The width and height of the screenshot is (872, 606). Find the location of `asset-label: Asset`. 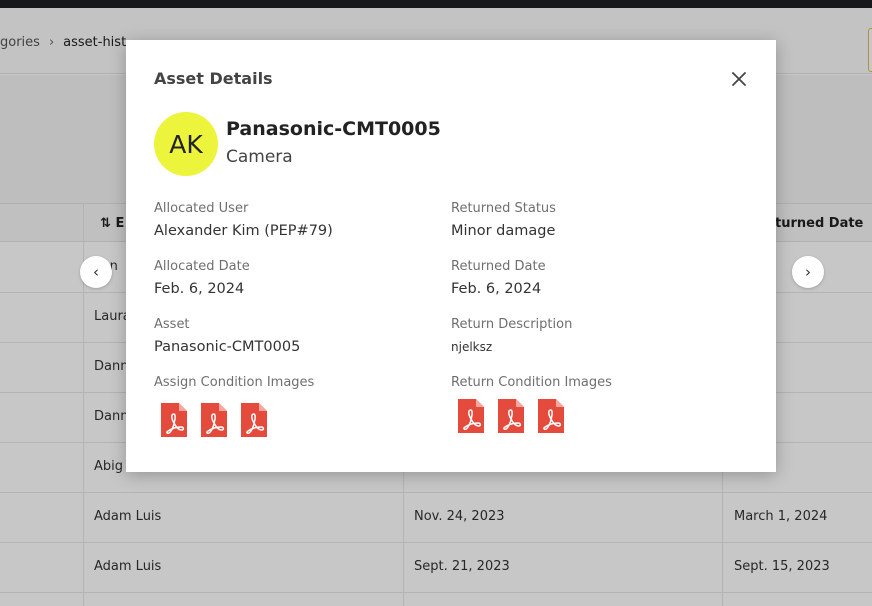

asset-label: Asset is located at coordinates (172, 324).